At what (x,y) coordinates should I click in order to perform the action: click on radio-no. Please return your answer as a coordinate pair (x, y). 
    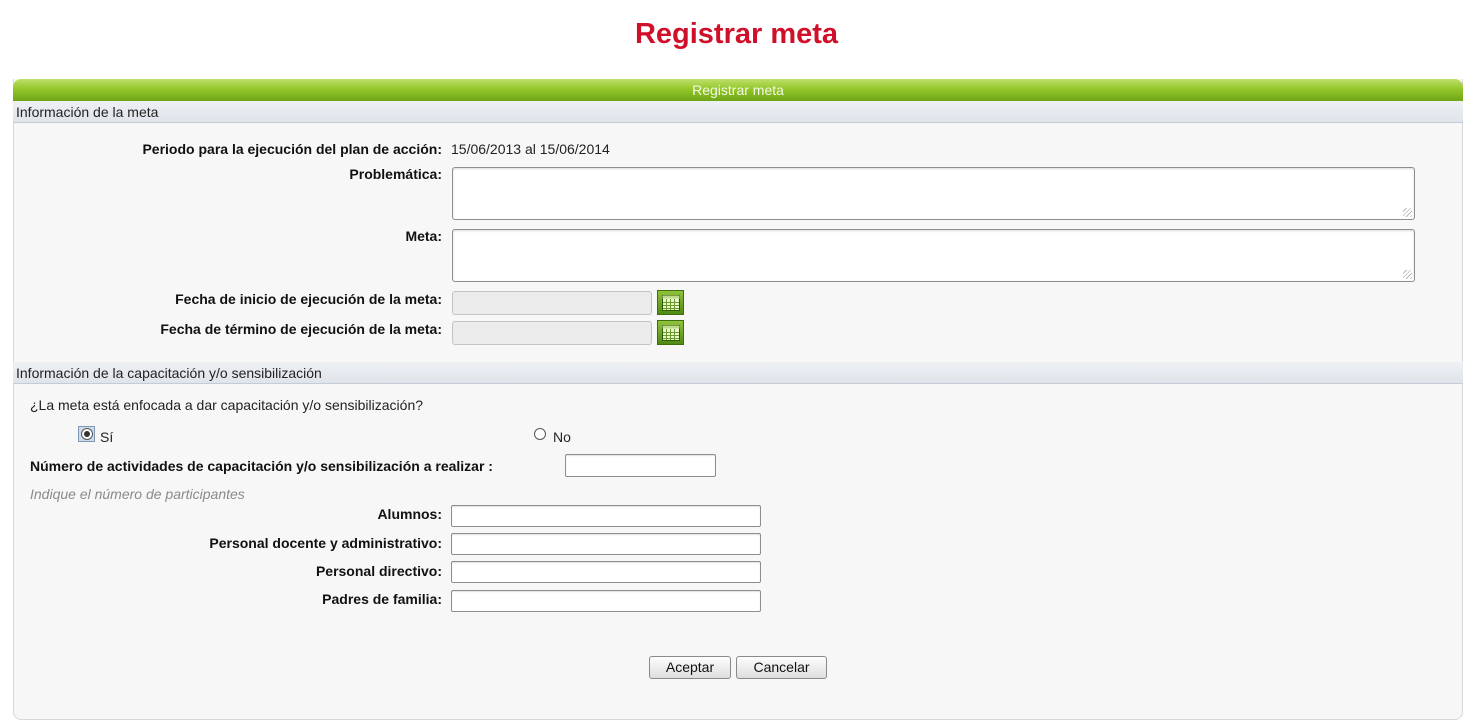
    Looking at the image, I should click on (540, 434).